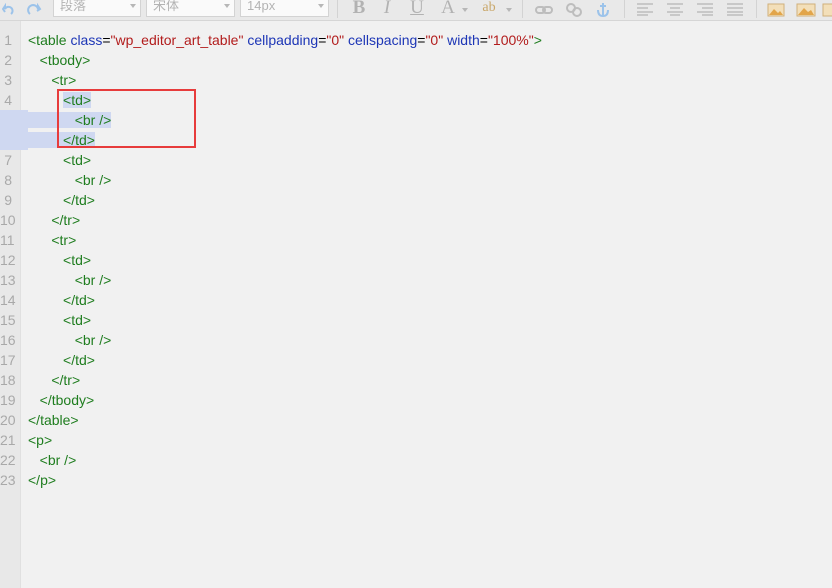  What do you see at coordinates (77, 160) in the screenshot?
I see `code-token: <td>` at bounding box center [77, 160].